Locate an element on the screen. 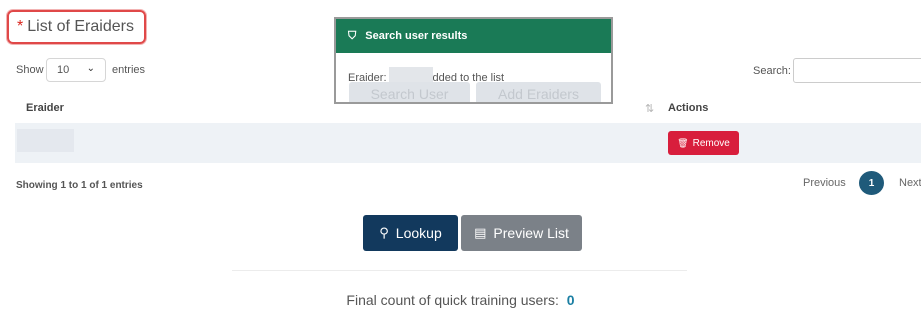 The width and height of the screenshot is (921, 309). redacted-eraider-name is located at coordinates (45, 140).